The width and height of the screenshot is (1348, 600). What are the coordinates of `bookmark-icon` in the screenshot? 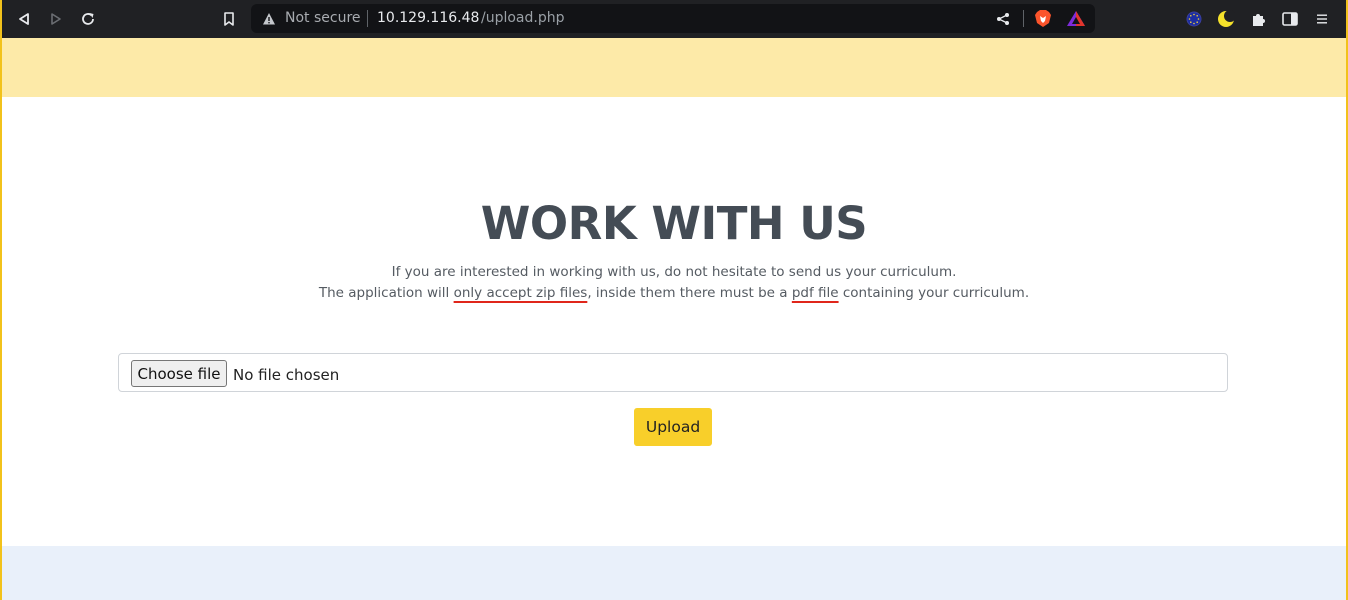 It's located at (229, 19).